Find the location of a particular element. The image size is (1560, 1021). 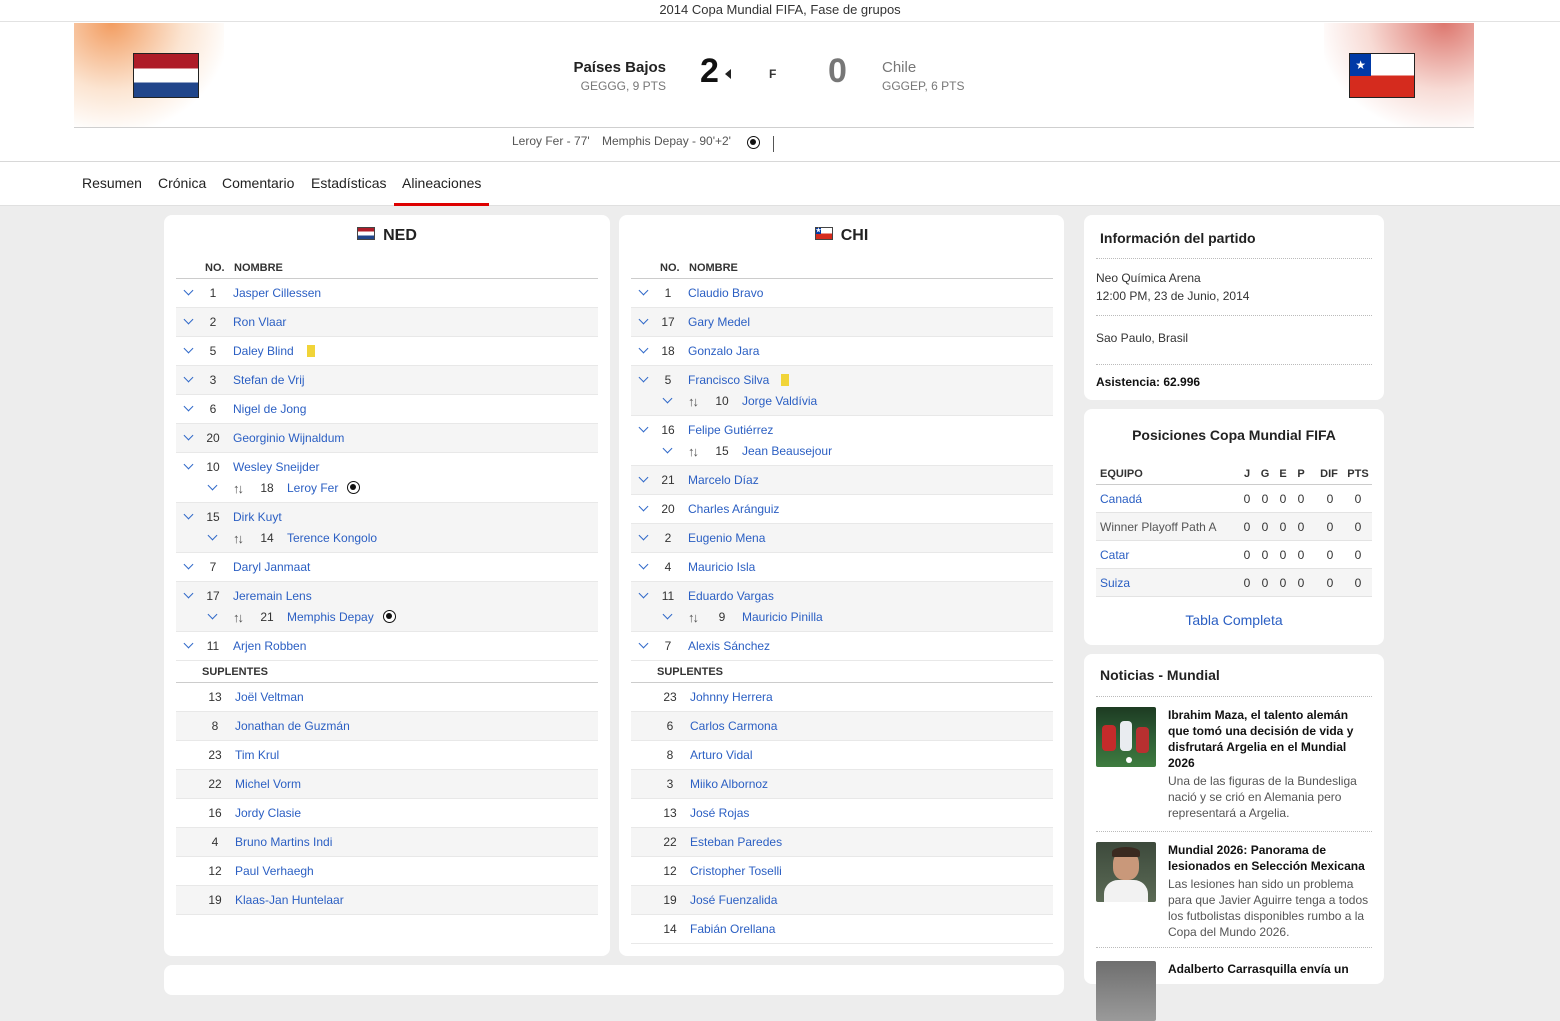

home-team: Países Bajos GEGGG, 9 PTS is located at coordinates (619, 77).